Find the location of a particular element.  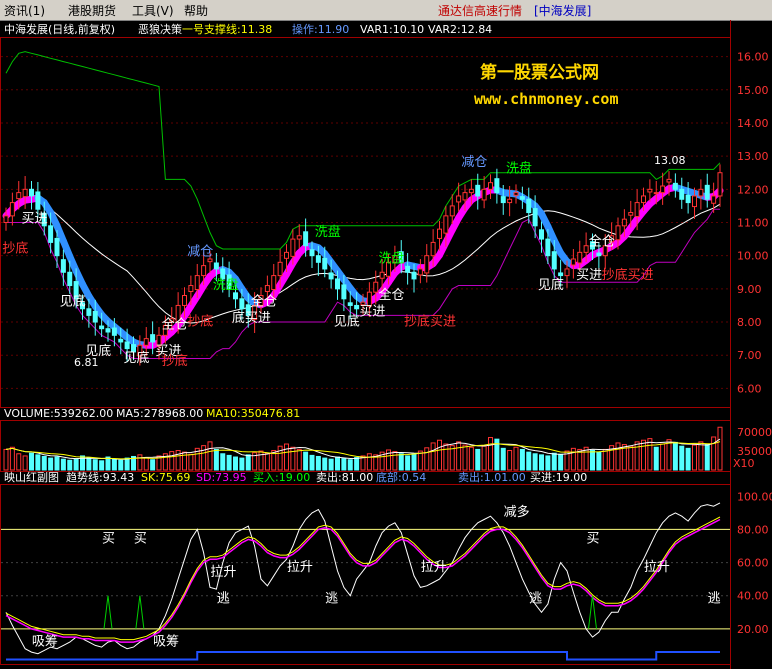

osc-bottom-label: 底部:0.54 is located at coordinates (401, 477).